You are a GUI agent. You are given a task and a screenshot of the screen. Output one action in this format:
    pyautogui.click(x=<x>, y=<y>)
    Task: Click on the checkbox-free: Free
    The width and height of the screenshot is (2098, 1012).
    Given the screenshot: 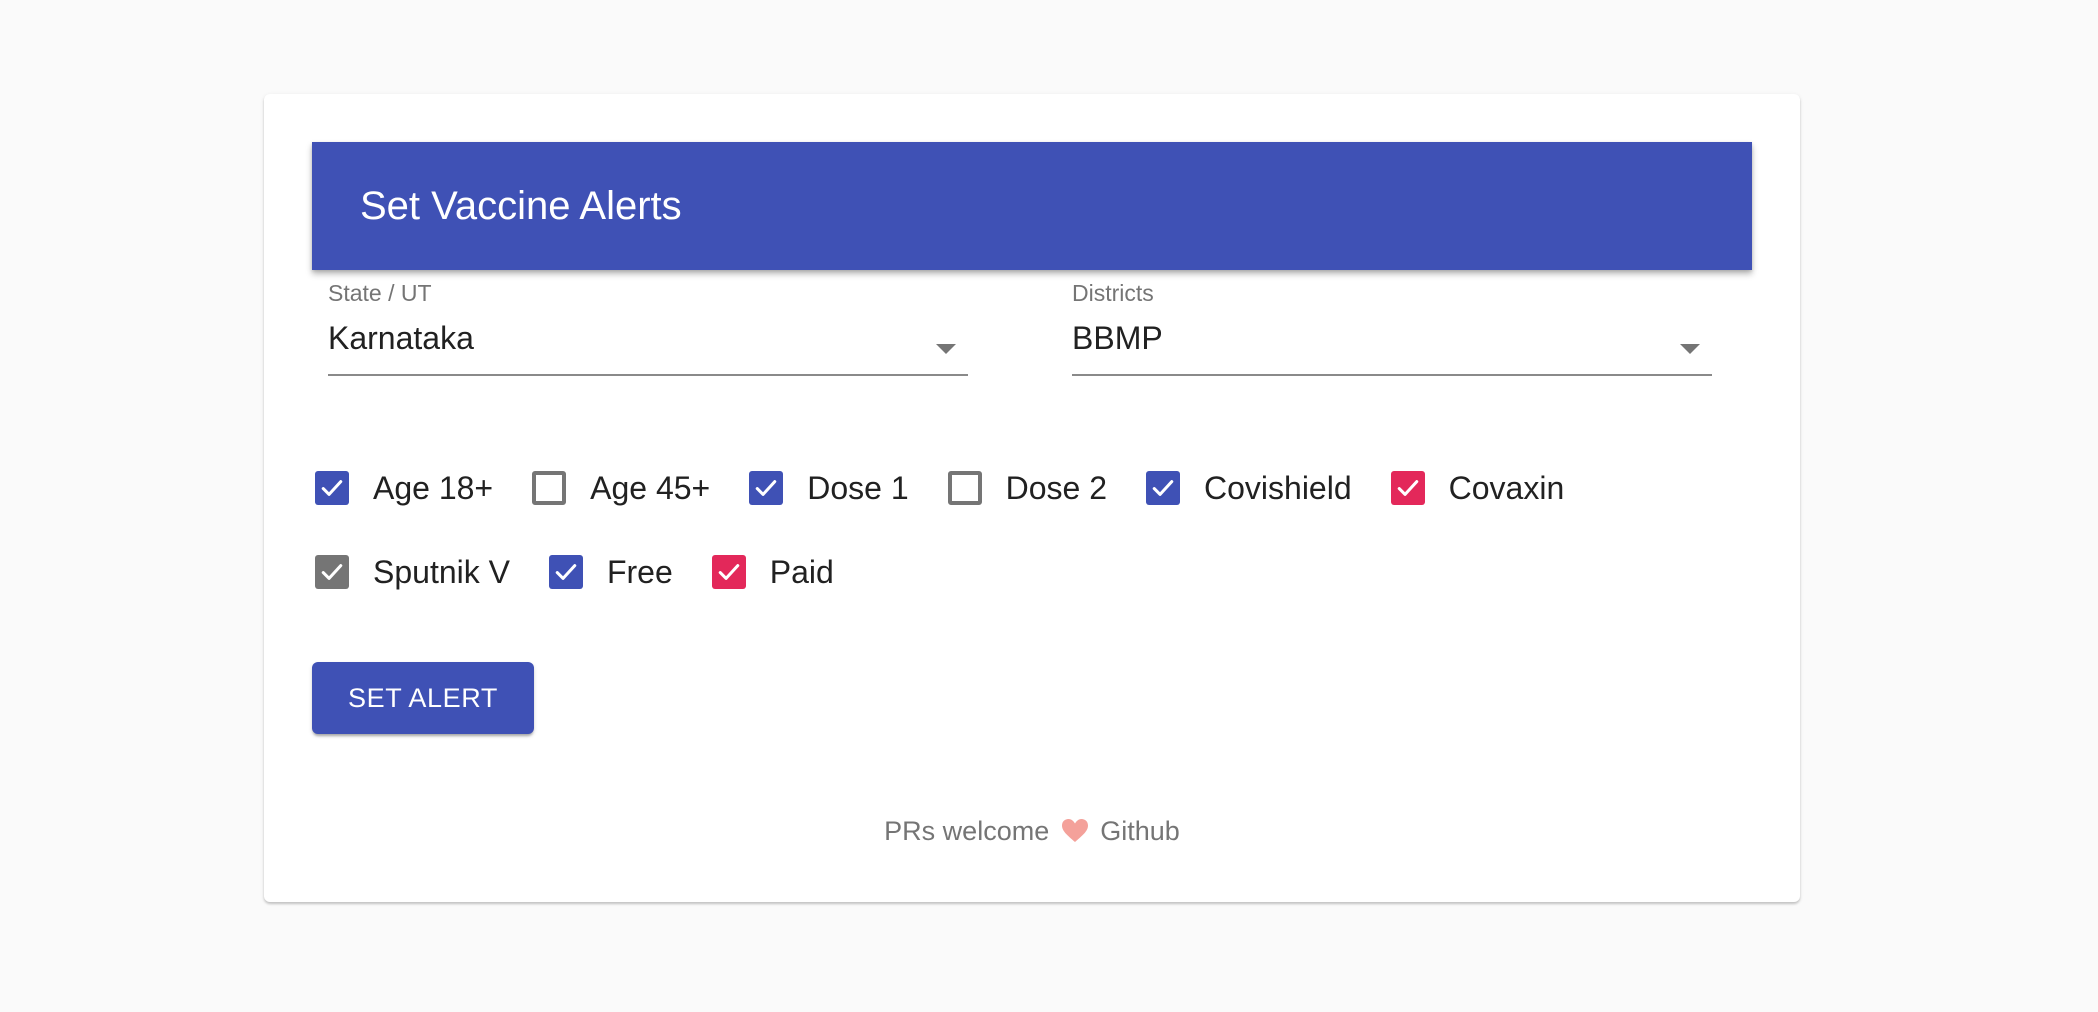 What is the action you would take?
    pyautogui.click(x=609, y=572)
    